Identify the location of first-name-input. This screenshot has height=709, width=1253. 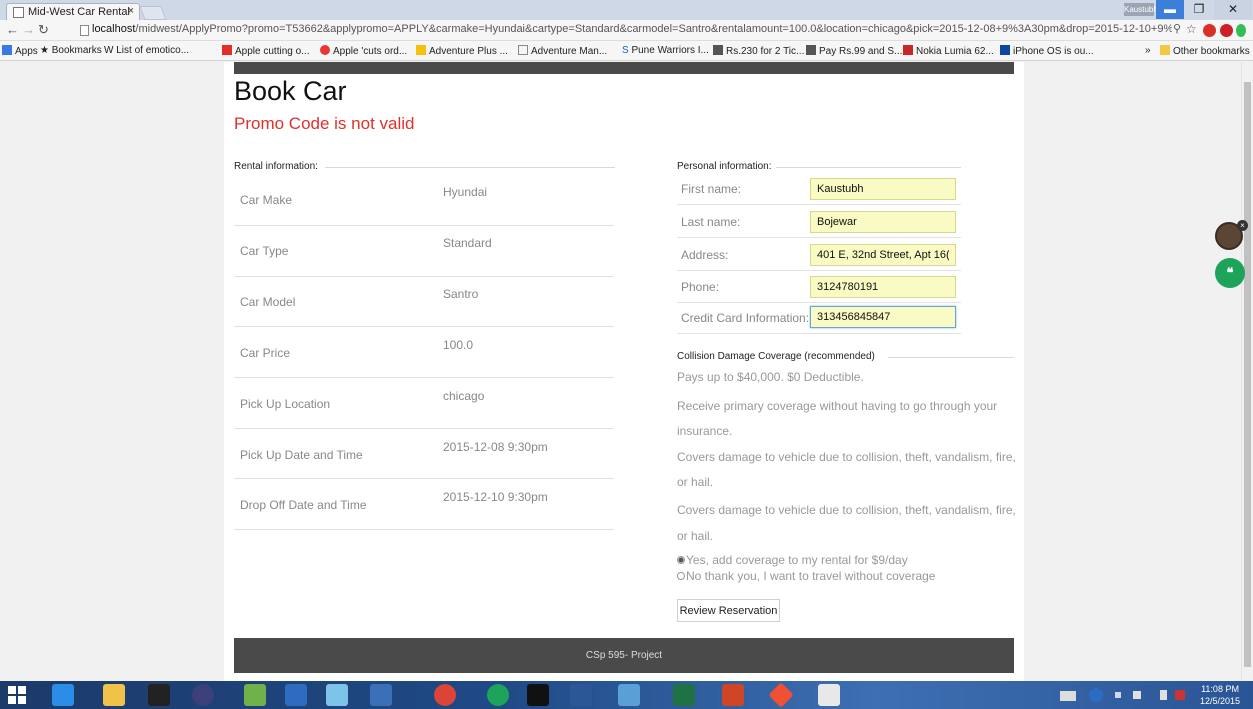
(883, 189).